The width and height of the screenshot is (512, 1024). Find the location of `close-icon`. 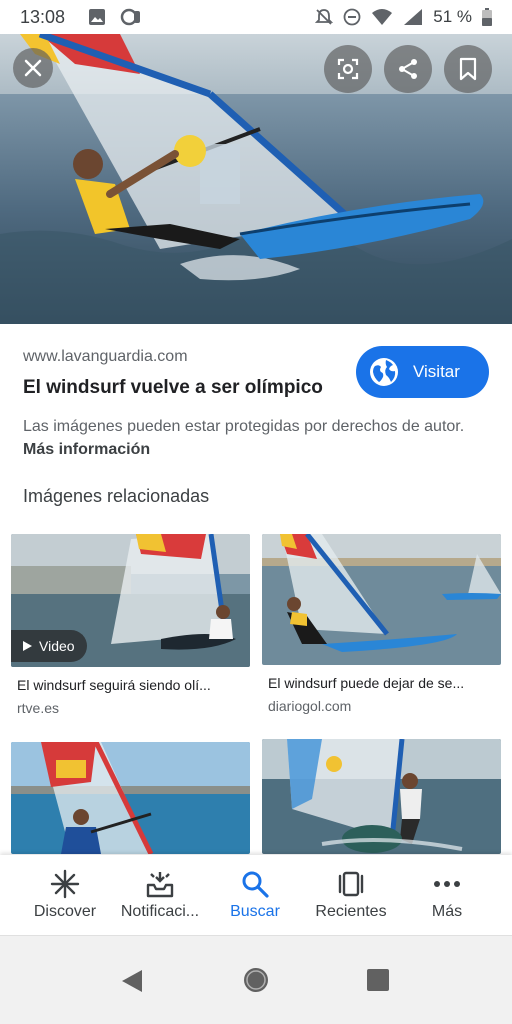

close-icon is located at coordinates (33, 68).